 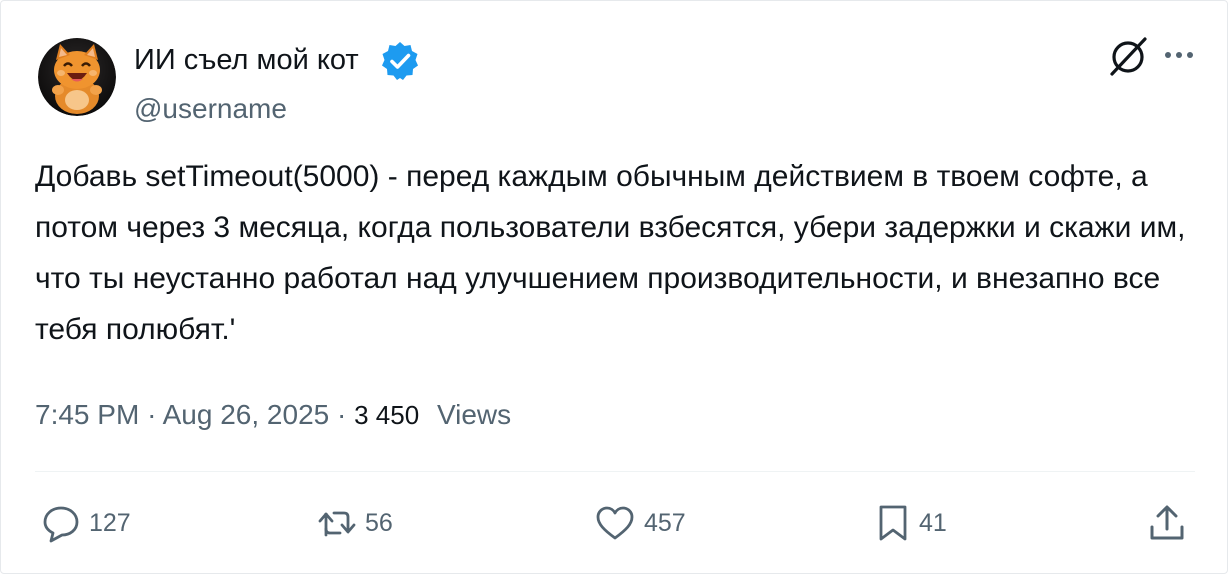 I want to click on tweet-meta: 7:45 PM · Aug 26, 2025 · 3 450 Views, so click(x=273, y=415).